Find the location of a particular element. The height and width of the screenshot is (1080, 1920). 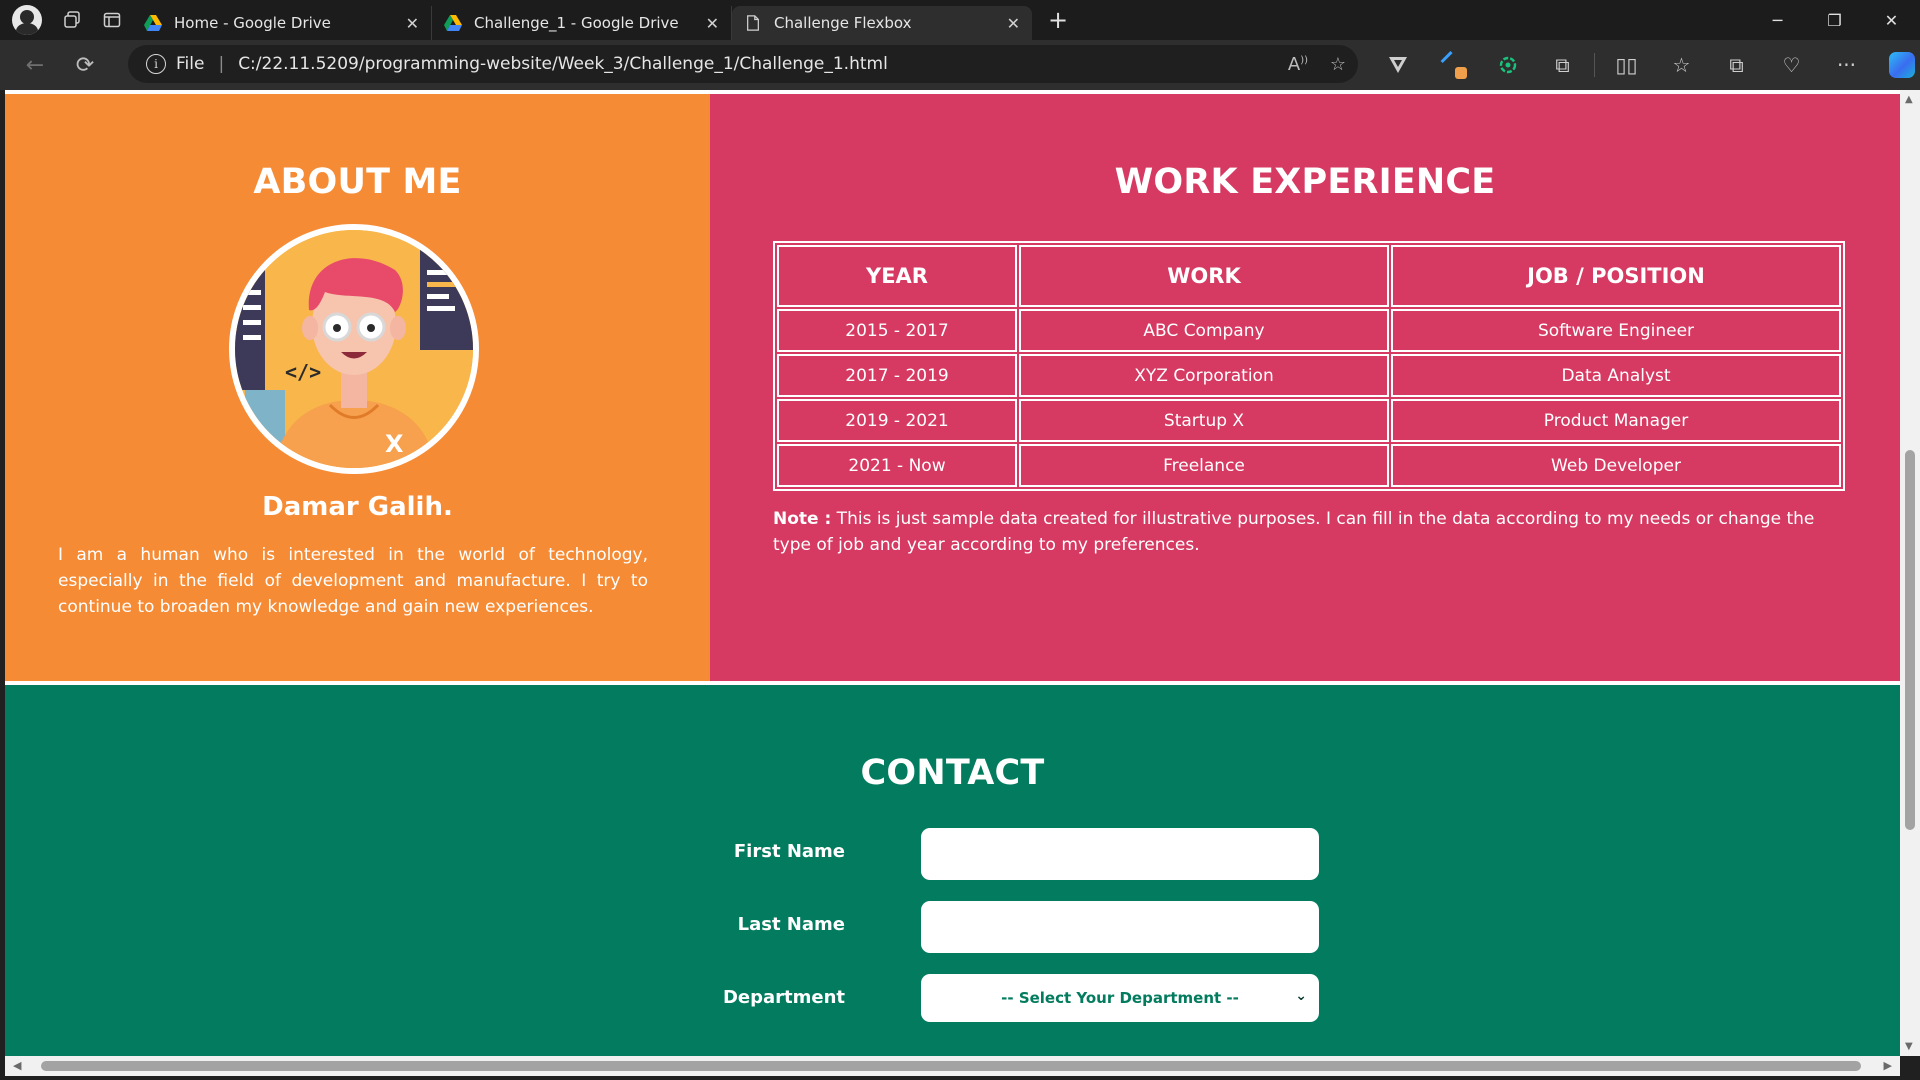

chevron-down-icon: ⌄ is located at coordinates (1301, 996).